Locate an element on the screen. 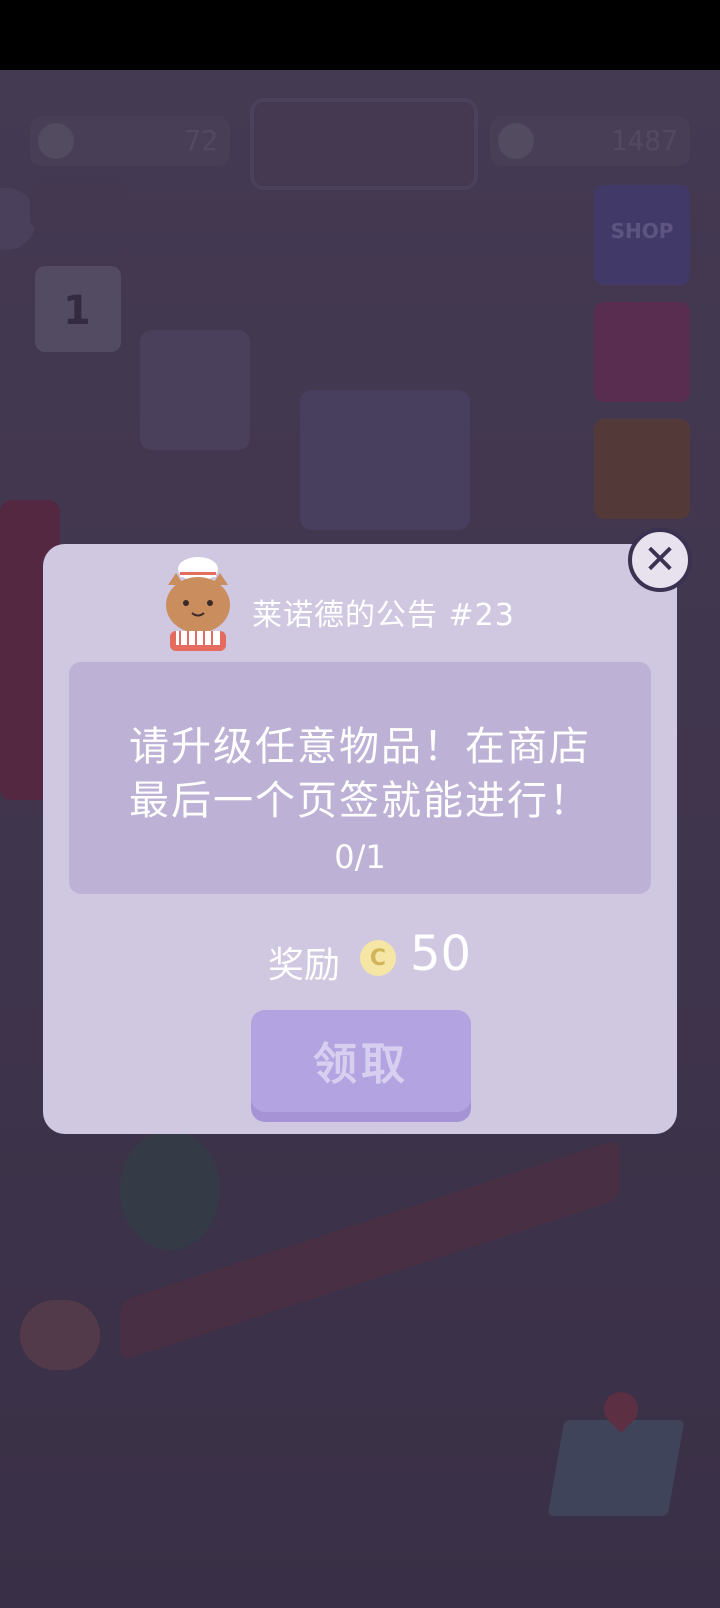 The image size is (720, 1608). close-button: ✕ is located at coordinates (660, 560).